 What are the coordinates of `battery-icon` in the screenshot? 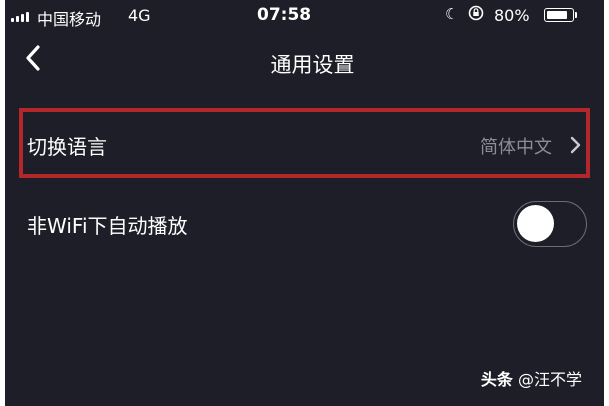 It's located at (559, 15).